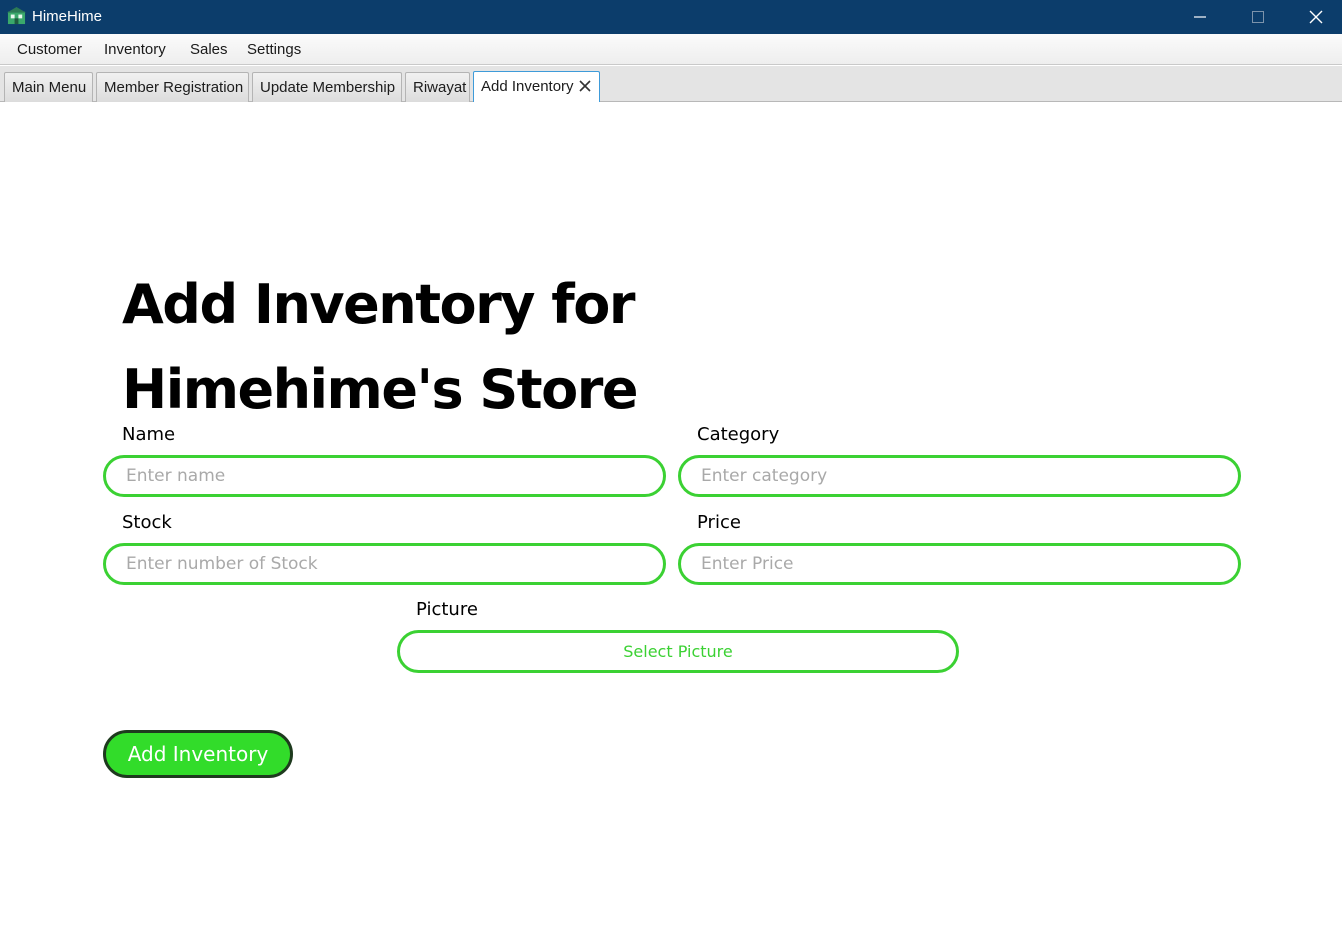 The height and width of the screenshot is (928, 1342). I want to click on minimize-icon, so click(1200, 17).